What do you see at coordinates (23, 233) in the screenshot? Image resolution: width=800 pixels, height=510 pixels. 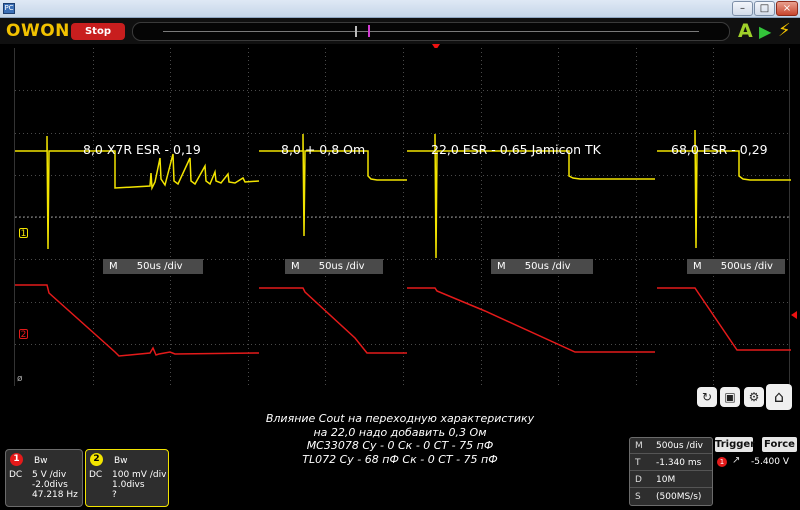 I see `ch1-level-marker: 1` at bounding box center [23, 233].